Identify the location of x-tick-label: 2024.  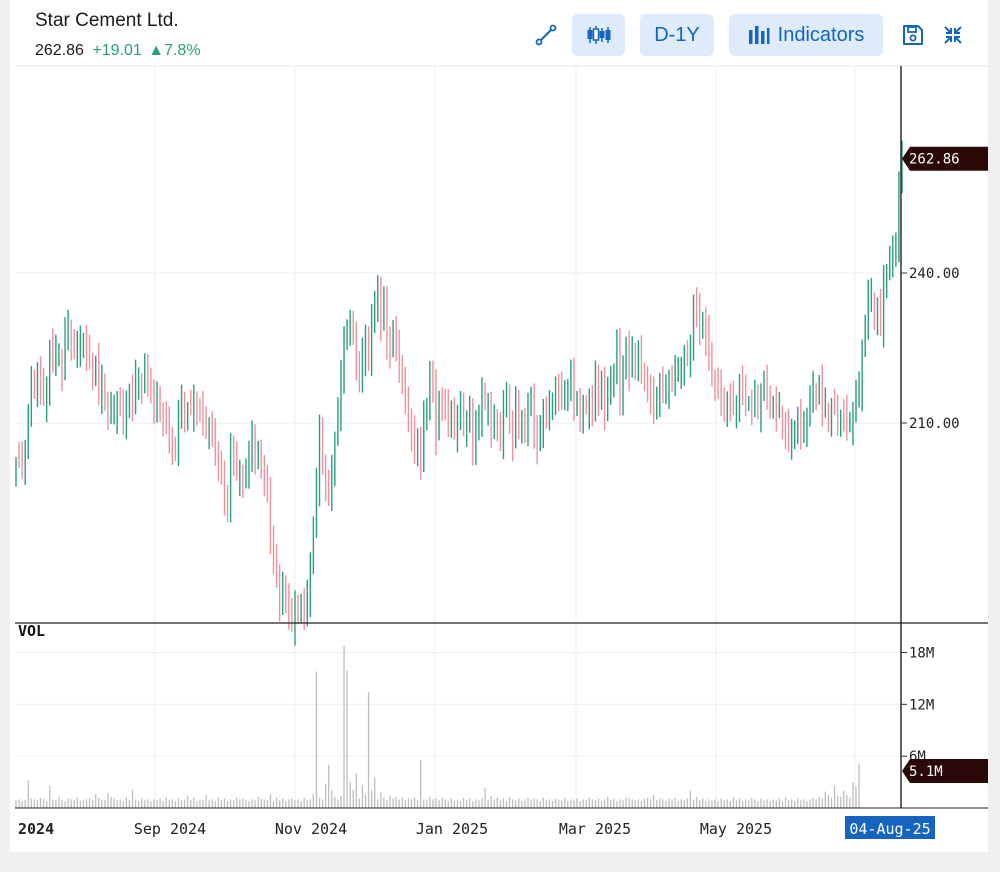
(36, 829).